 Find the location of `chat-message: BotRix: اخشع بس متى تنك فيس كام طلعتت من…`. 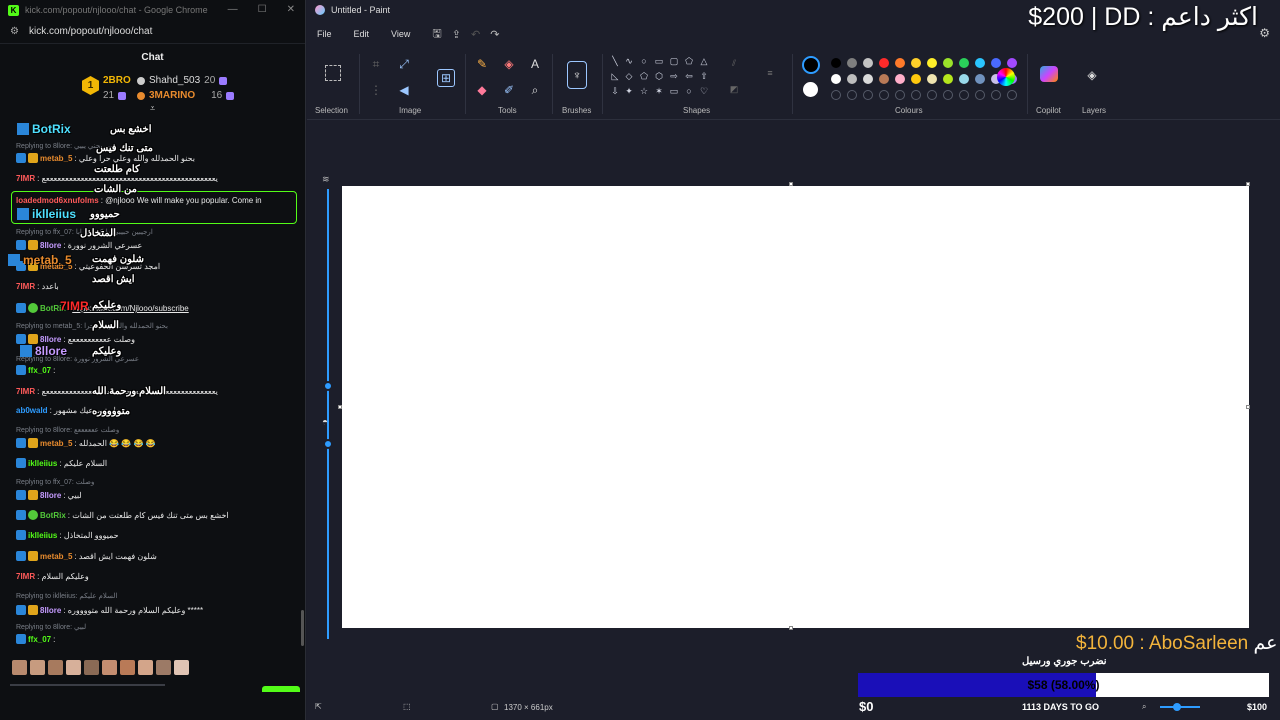

chat-message: BotRix: اخشع بس متى تنك فيس كام طلعتت من… is located at coordinates (122, 515).